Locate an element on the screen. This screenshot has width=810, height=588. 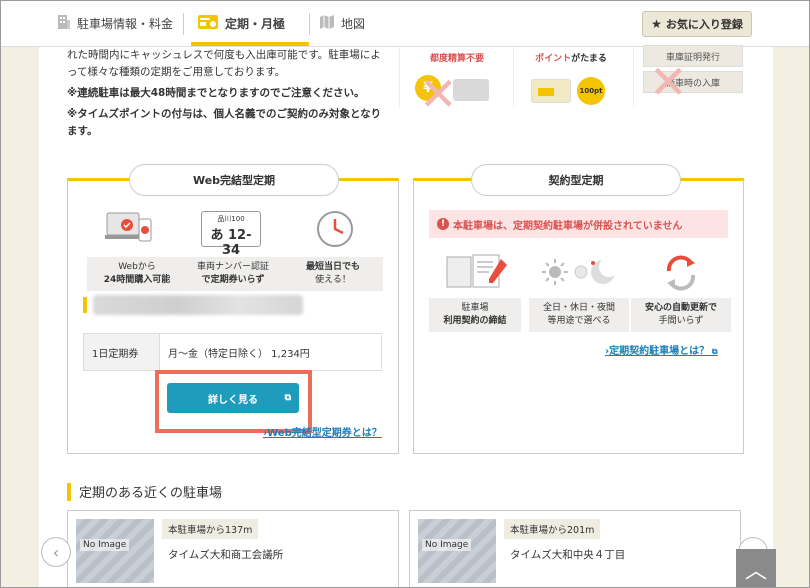
devices-icon is located at coordinates (129, 231).